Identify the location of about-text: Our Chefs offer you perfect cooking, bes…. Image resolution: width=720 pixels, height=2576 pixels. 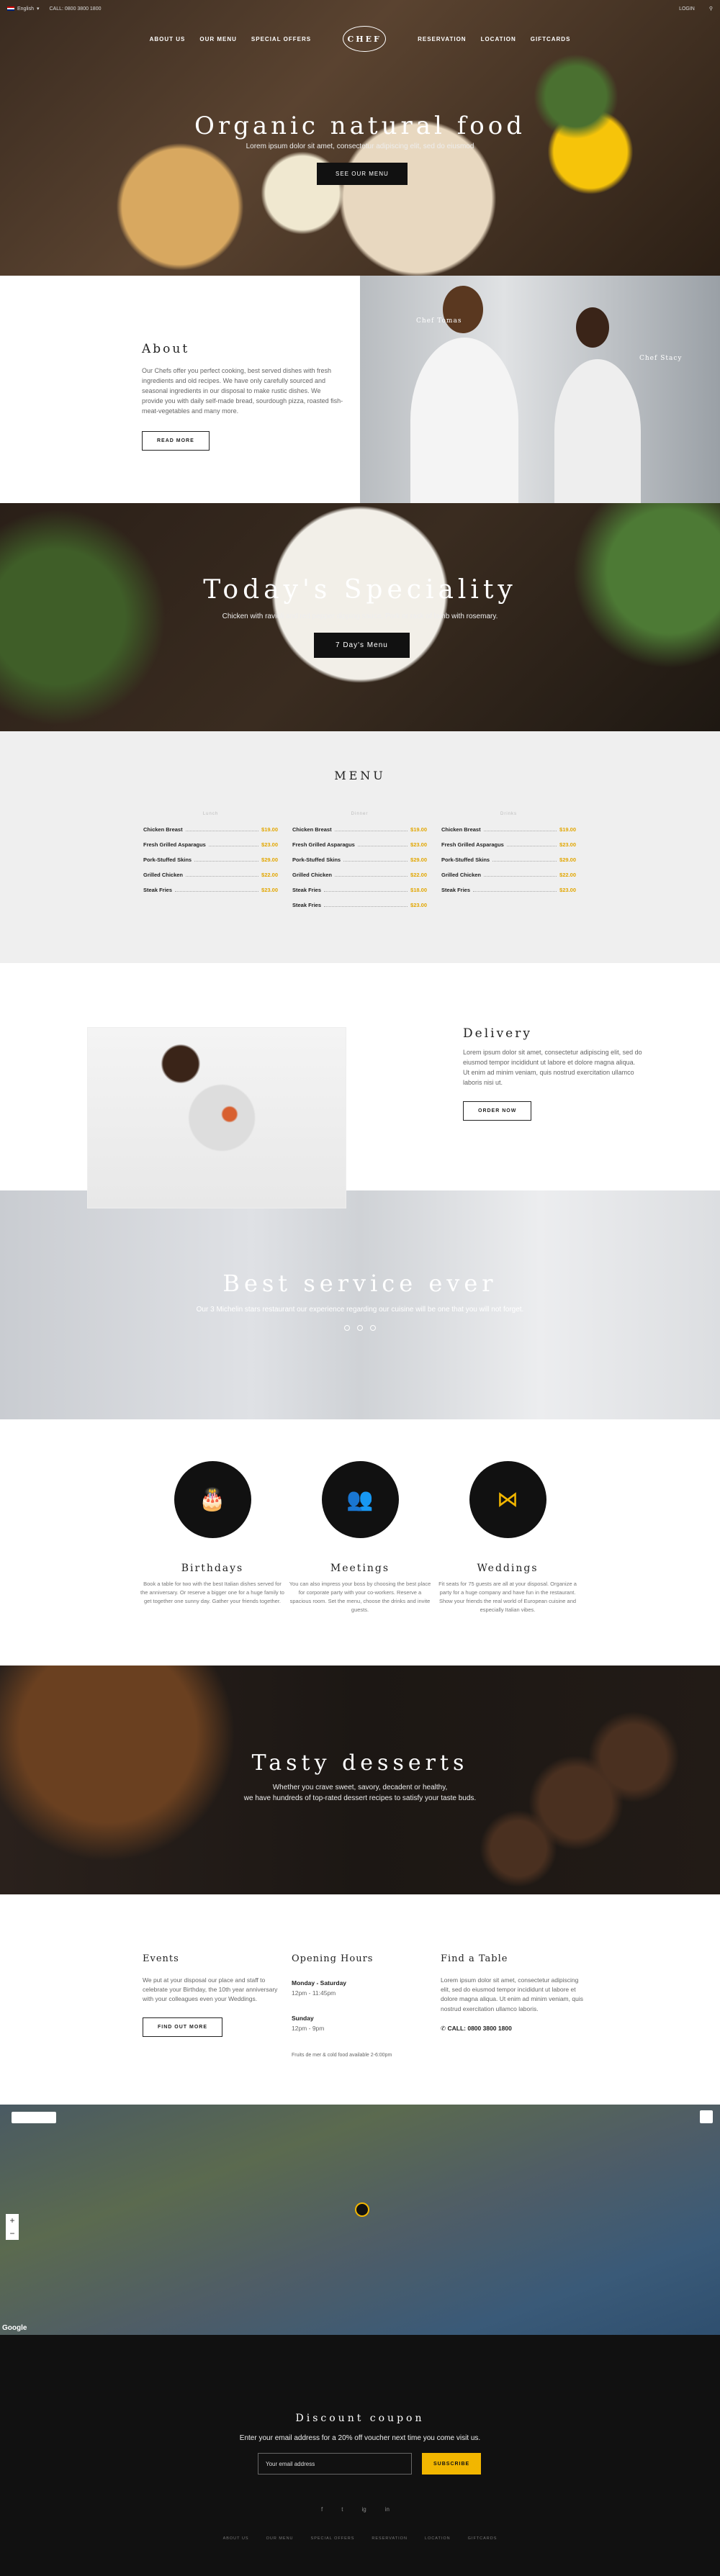
(242, 391).